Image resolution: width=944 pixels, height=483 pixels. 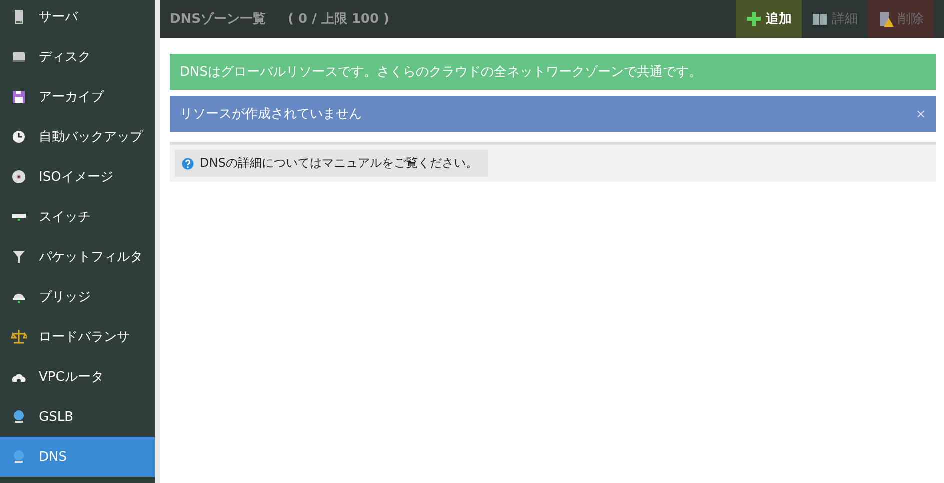 What do you see at coordinates (271, 114) in the screenshot?
I see `alert-message: リソースが作成されていません` at bounding box center [271, 114].